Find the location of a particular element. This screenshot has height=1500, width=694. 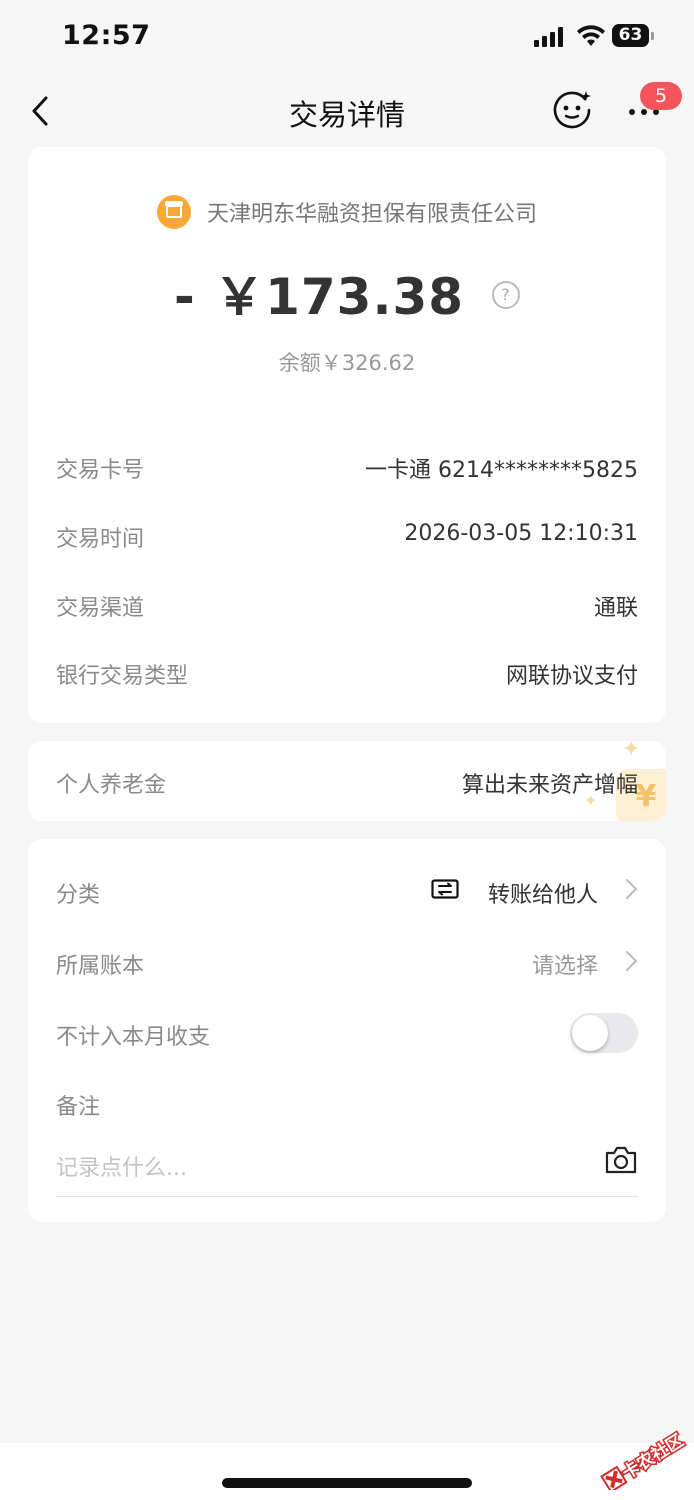

watermark-logo: 卡农社区 is located at coordinates (644, 1459).